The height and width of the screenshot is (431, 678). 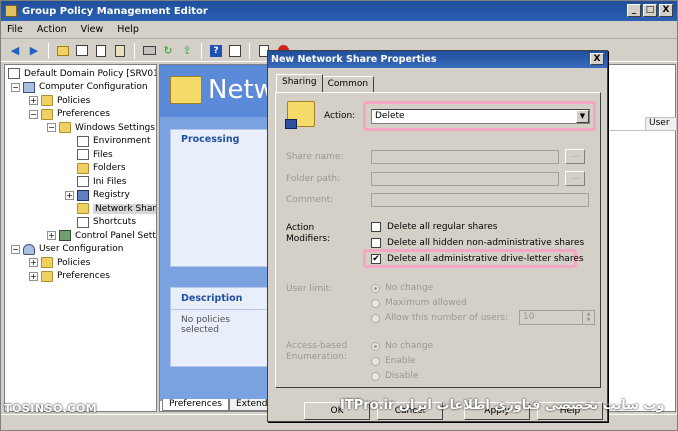 What do you see at coordinates (402, 346) in the screenshot?
I see `abe-no-change: No change` at bounding box center [402, 346].